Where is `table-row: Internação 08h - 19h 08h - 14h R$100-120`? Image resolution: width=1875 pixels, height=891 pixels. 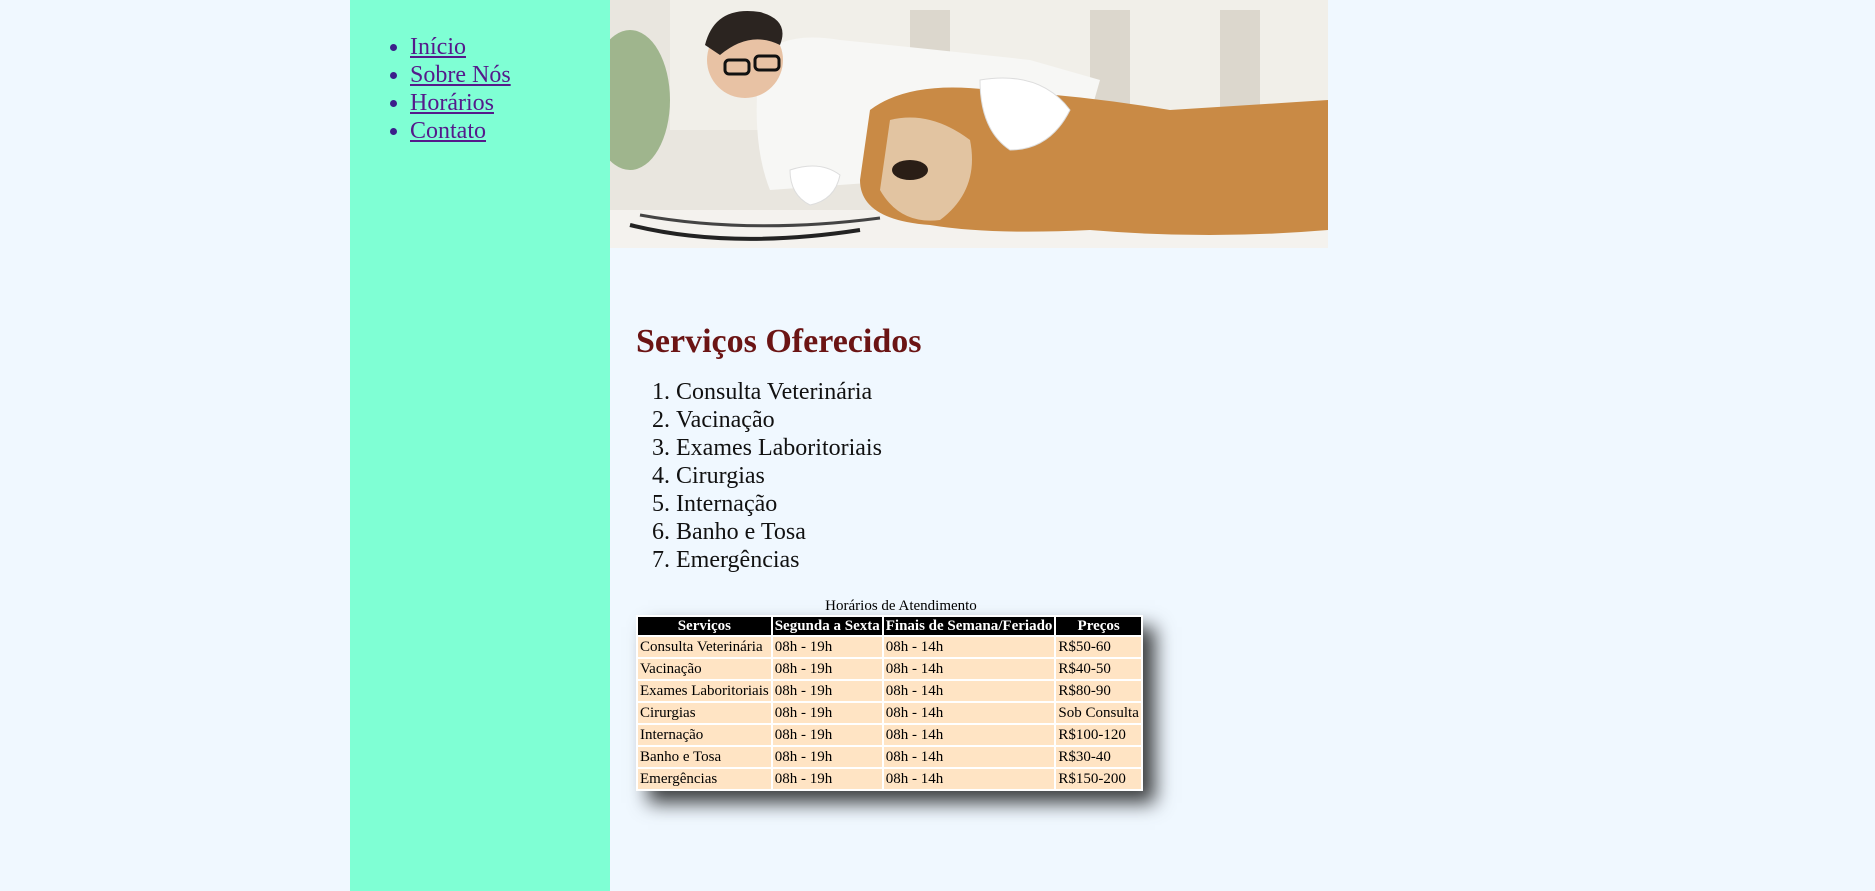 table-row: Internação 08h - 19h 08h - 14h R$100-120 is located at coordinates (889, 735).